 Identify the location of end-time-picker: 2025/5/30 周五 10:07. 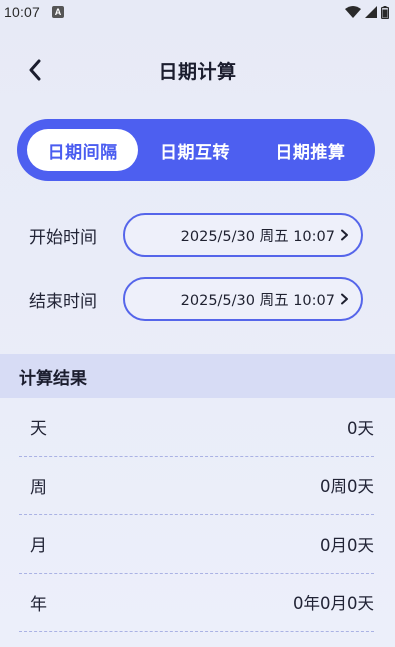
(243, 299).